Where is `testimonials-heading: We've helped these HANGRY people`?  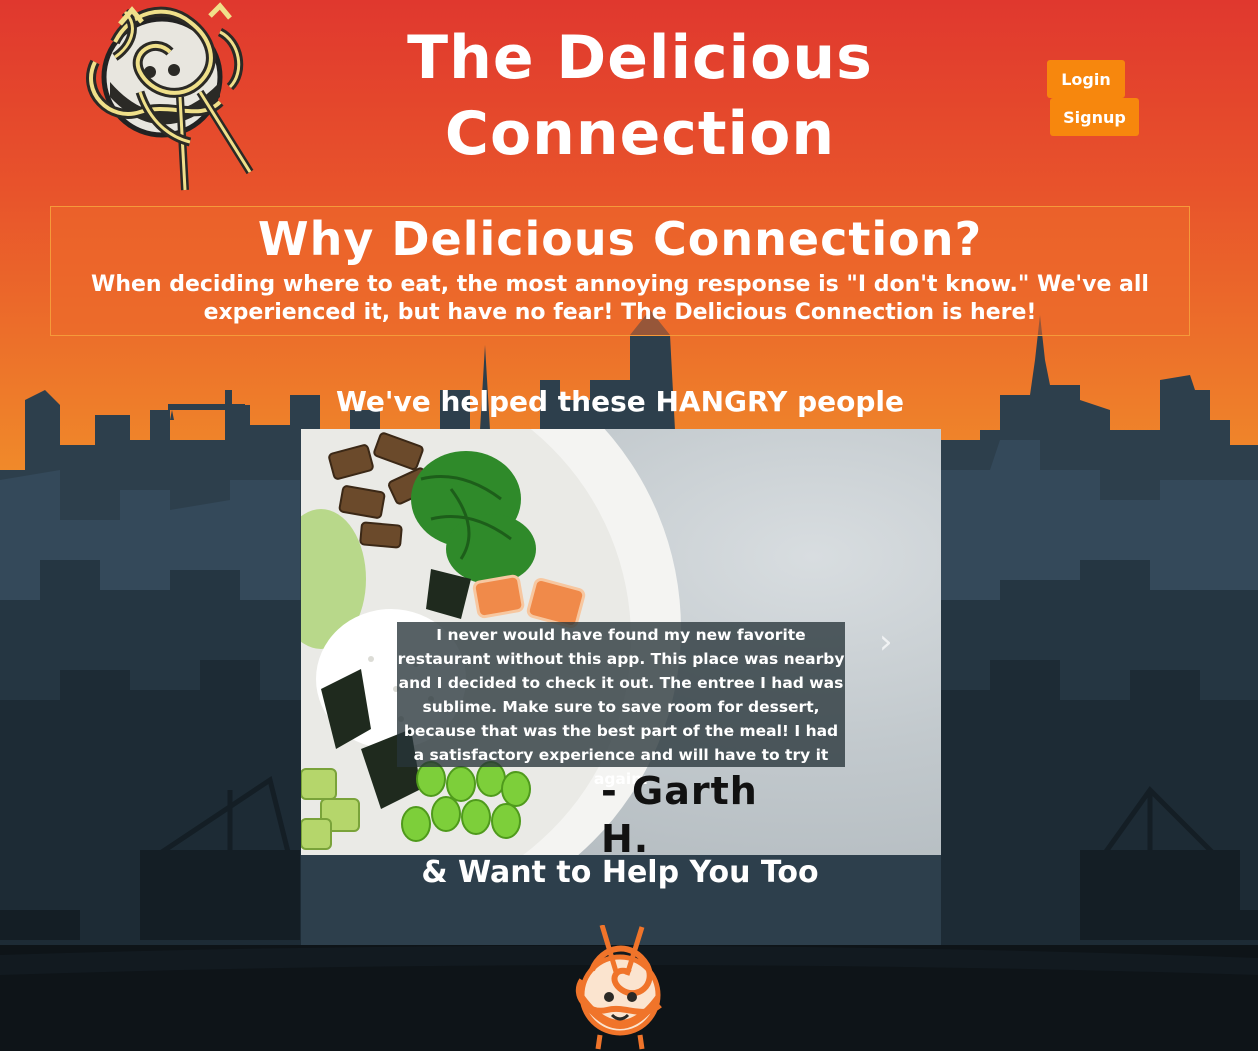 testimonials-heading: We've helped these HANGRY people is located at coordinates (620, 401).